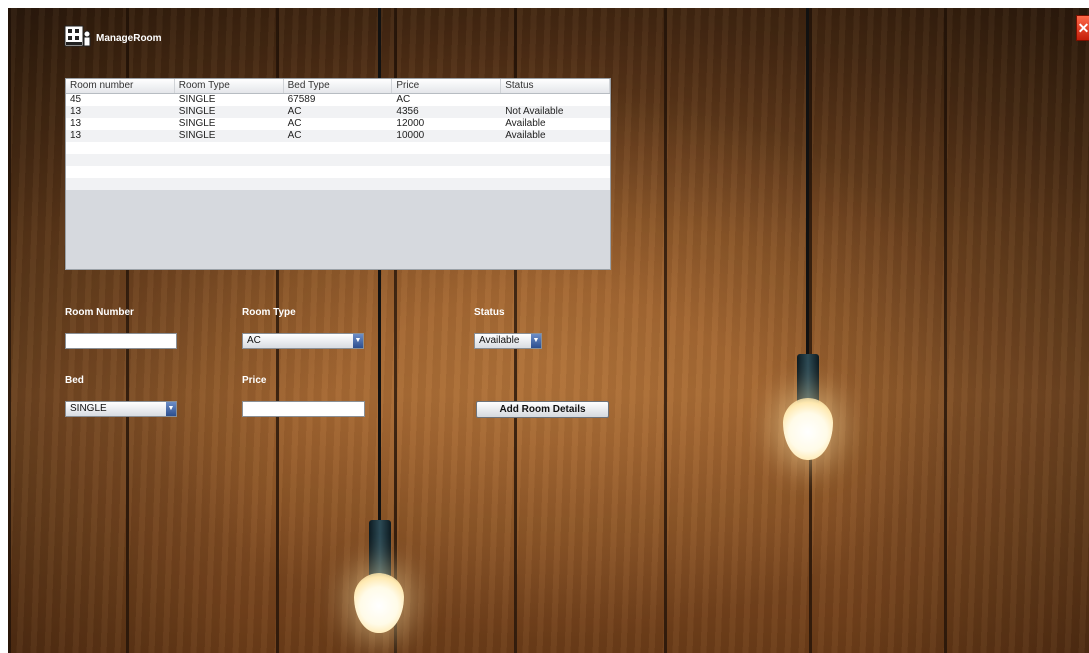  I want to click on table-cell, so click(555, 100).